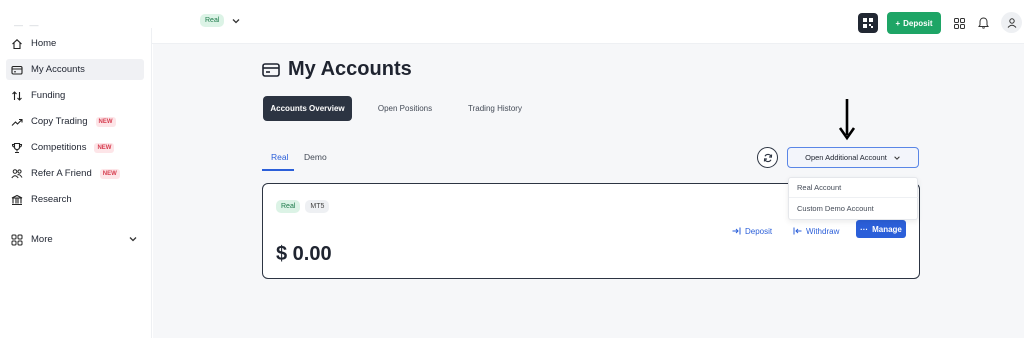 The width and height of the screenshot is (1024, 338). I want to click on card-deposit-label: Deposit, so click(759, 231).